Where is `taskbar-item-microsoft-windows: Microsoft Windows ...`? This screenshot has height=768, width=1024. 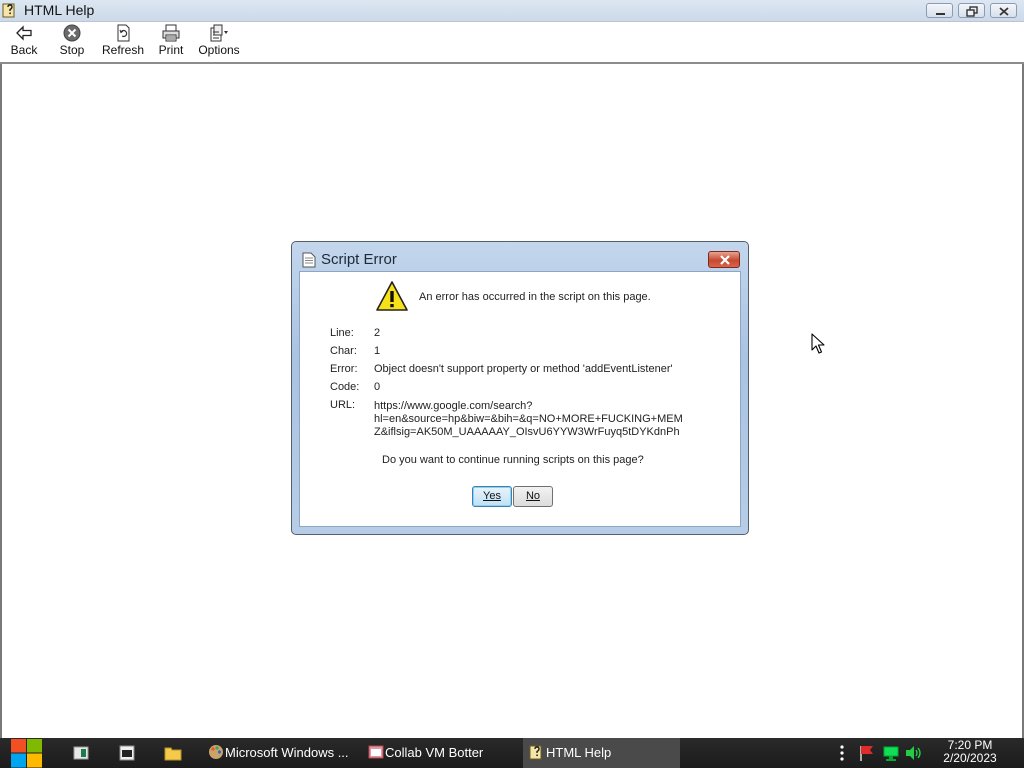 taskbar-item-microsoft-windows: Microsoft Windows ... is located at coordinates (277, 753).